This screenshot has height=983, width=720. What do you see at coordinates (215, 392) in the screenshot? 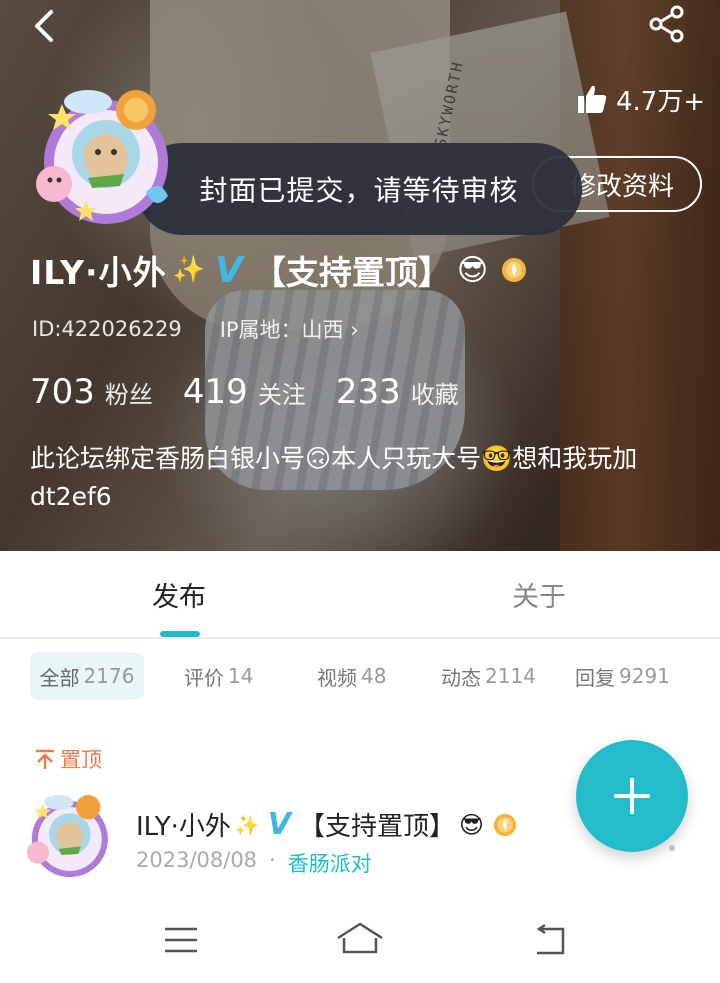
I see `stat-number: 419` at bounding box center [215, 392].